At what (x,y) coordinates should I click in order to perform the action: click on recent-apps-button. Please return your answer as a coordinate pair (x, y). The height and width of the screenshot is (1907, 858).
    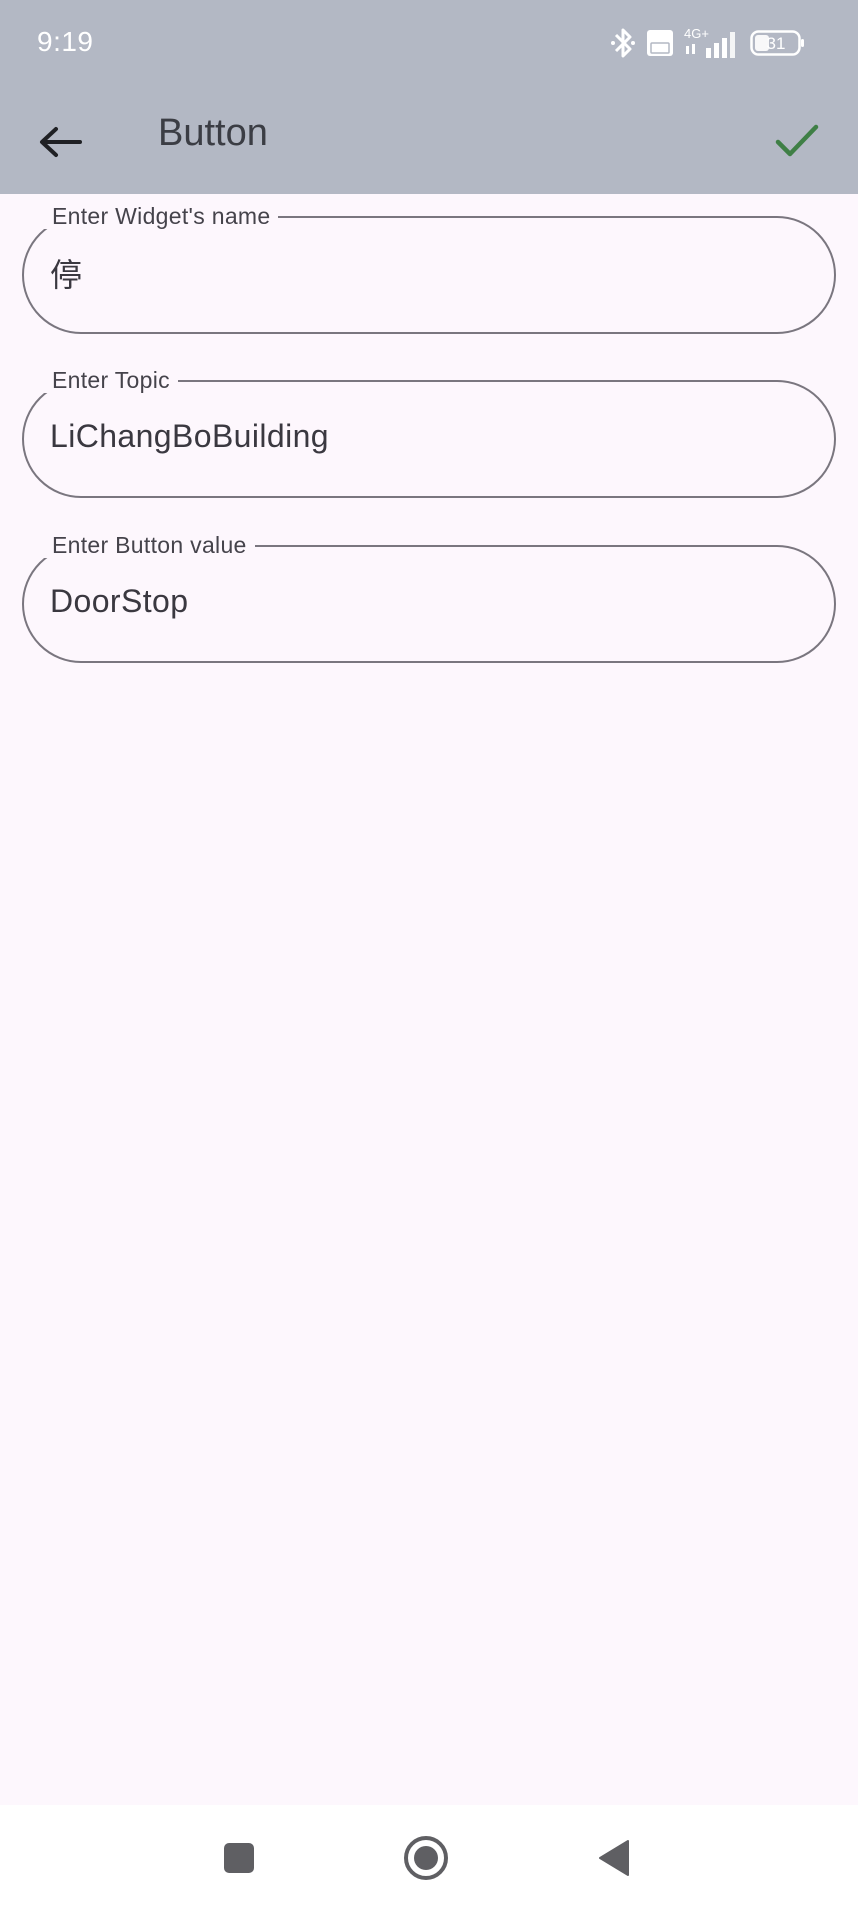
    Looking at the image, I should click on (239, 1858).